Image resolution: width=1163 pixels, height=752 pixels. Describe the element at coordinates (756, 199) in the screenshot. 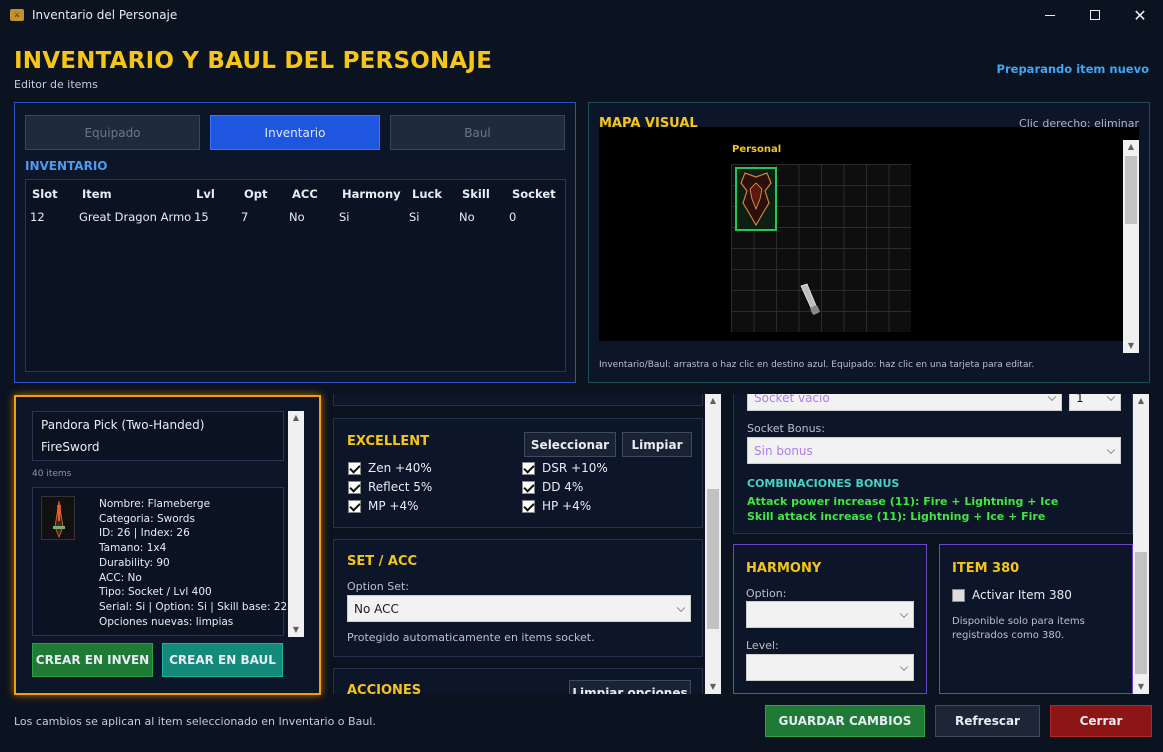

I see `armor-item` at that location.